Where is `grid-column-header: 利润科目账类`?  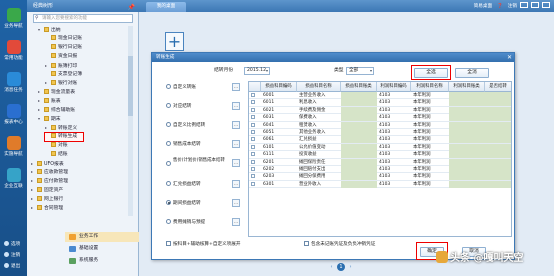
grid-column-header: 利润科目账类 is located at coordinates (467, 87).